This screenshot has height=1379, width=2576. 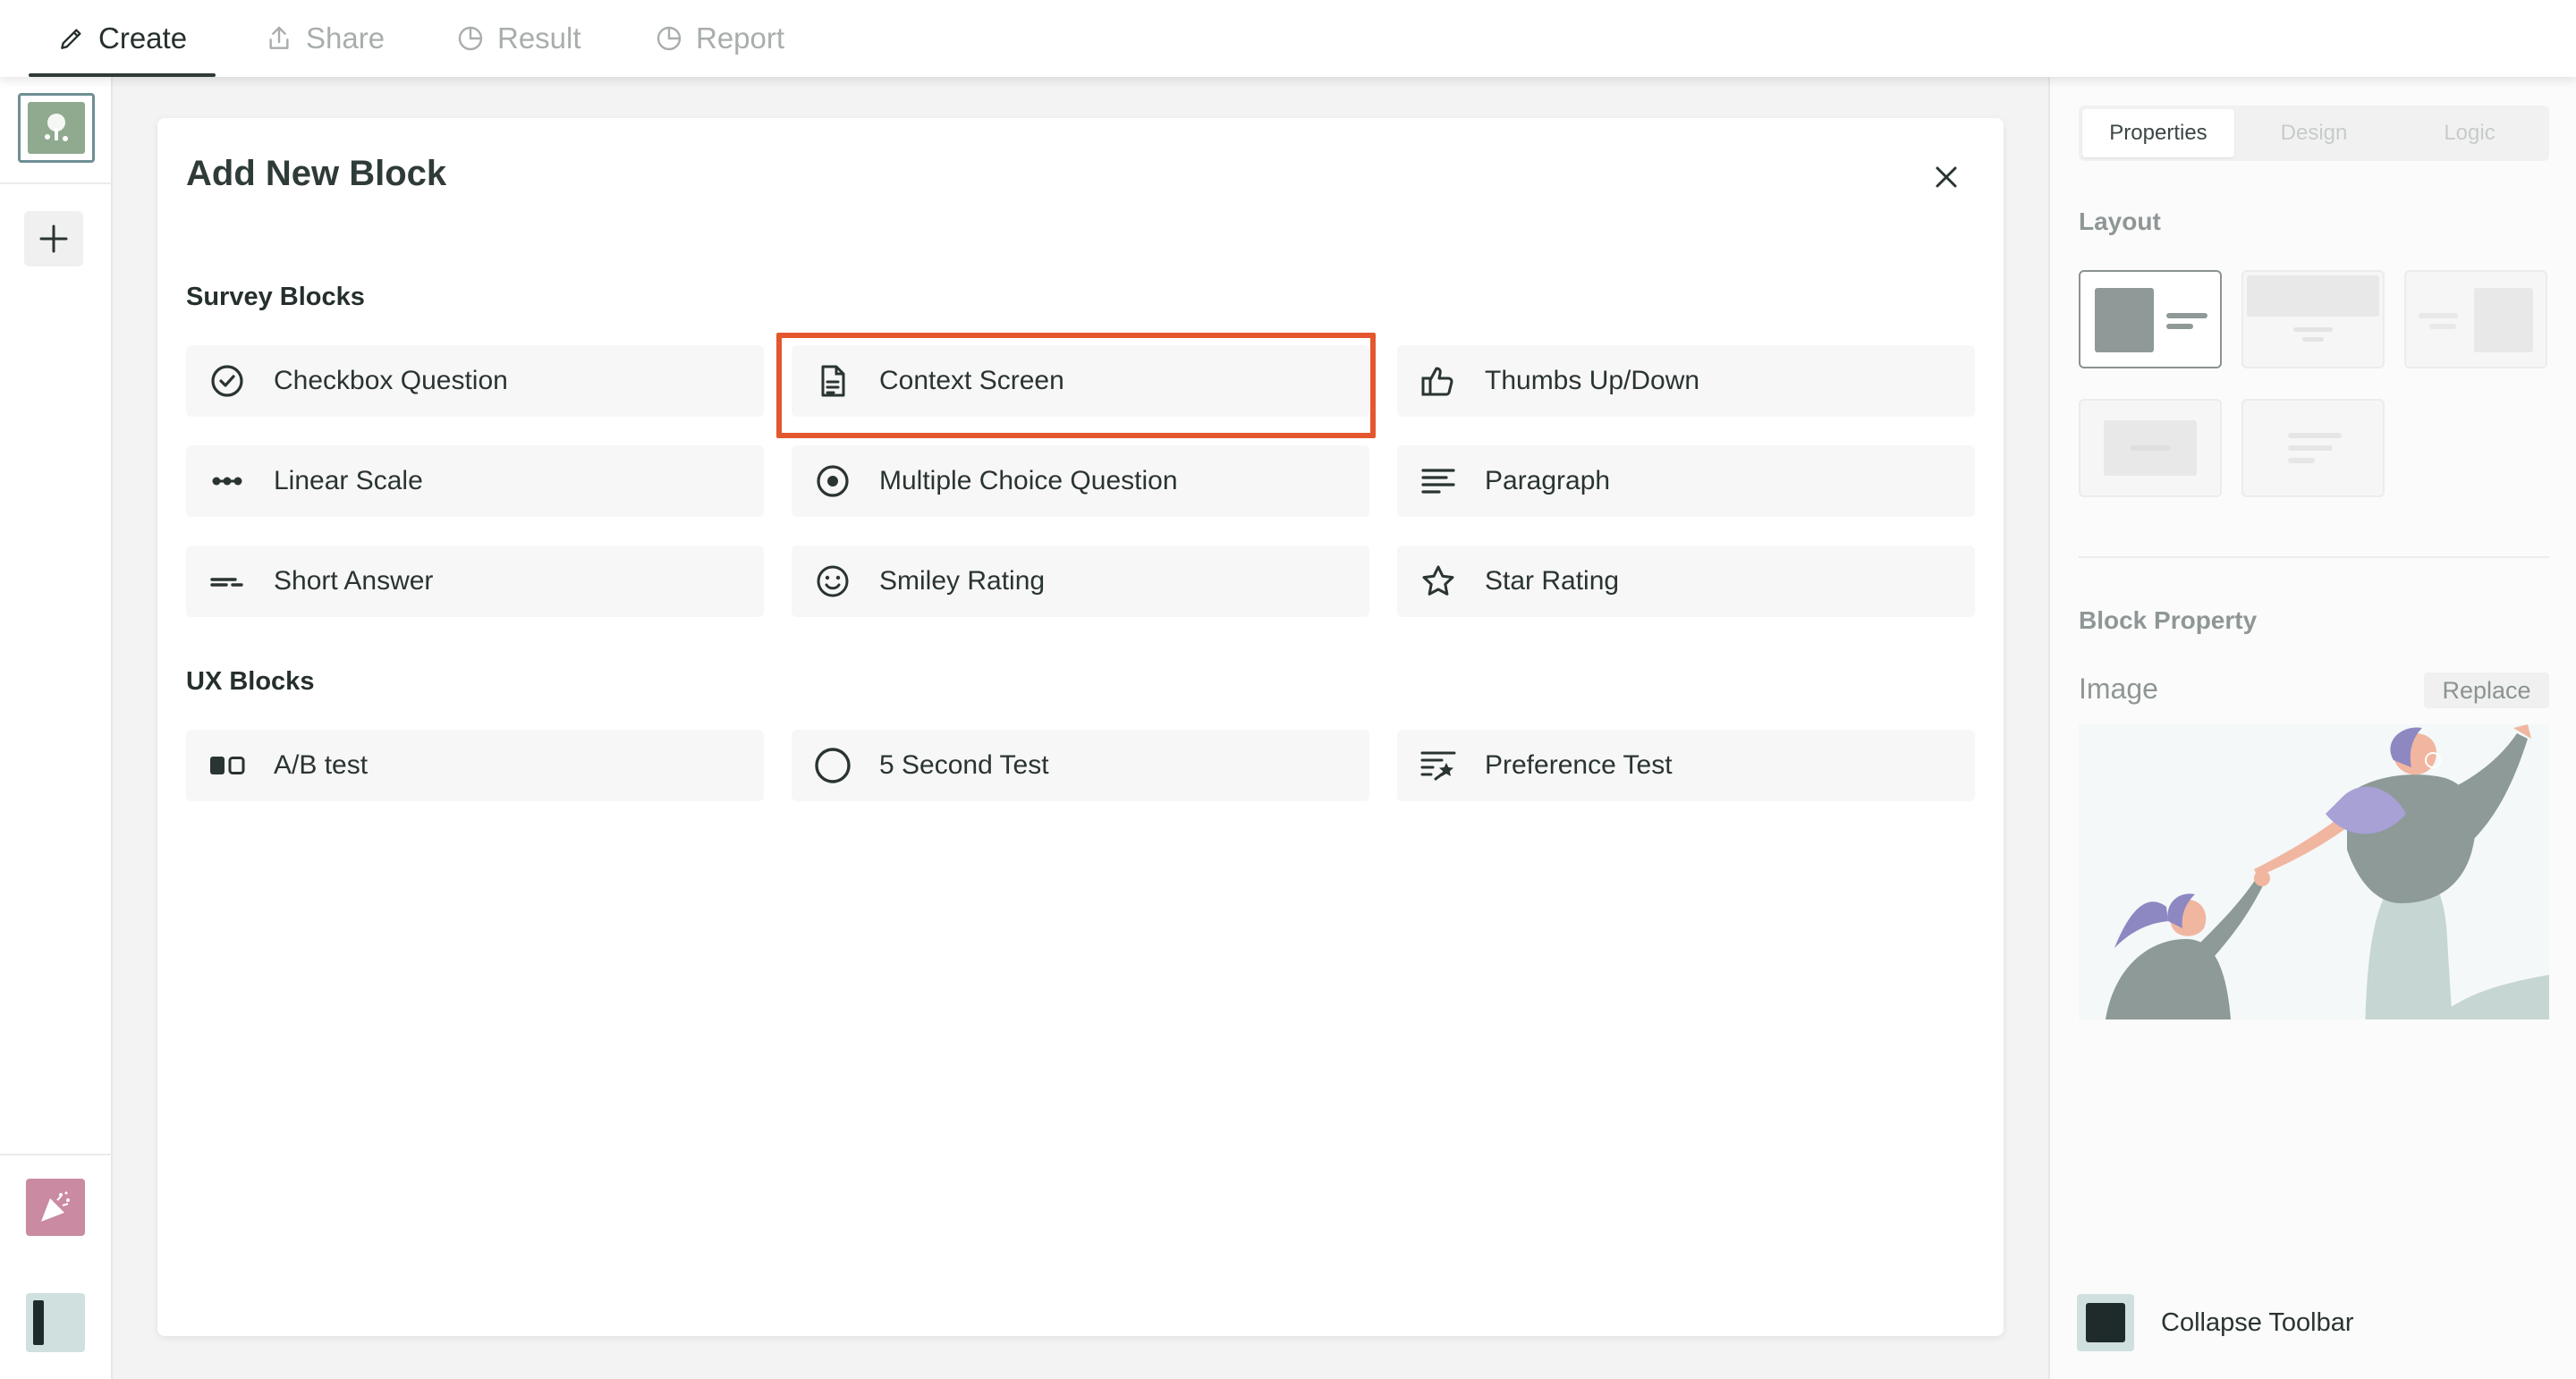 I want to click on block-option-5-second-test: 5 Second Test, so click(x=1080, y=765).